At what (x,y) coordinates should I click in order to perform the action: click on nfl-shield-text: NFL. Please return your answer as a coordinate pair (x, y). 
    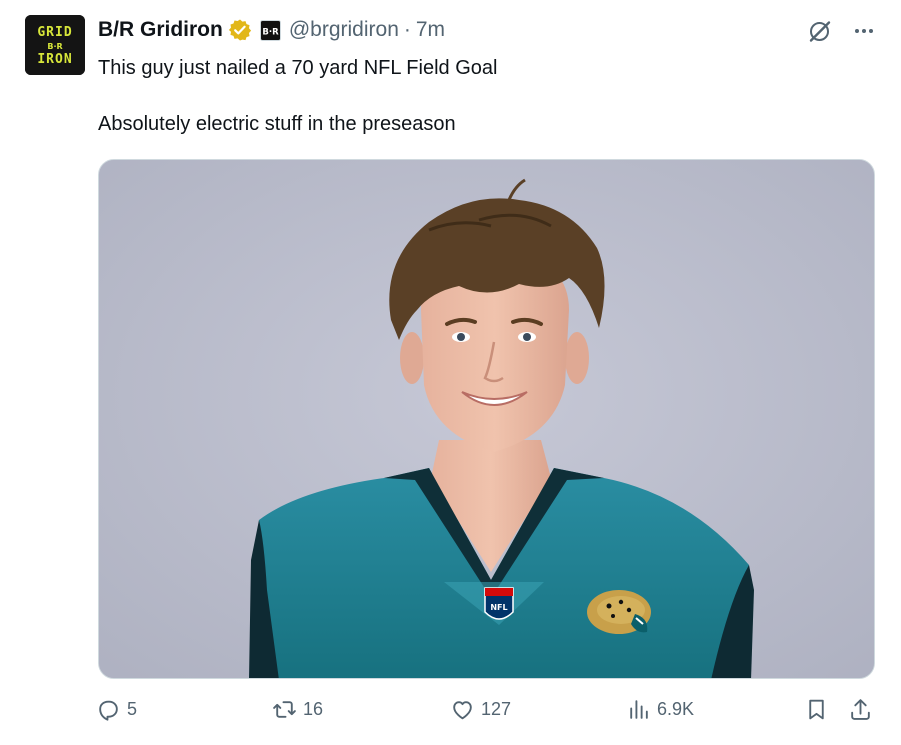
    Looking at the image, I should click on (498, 607).